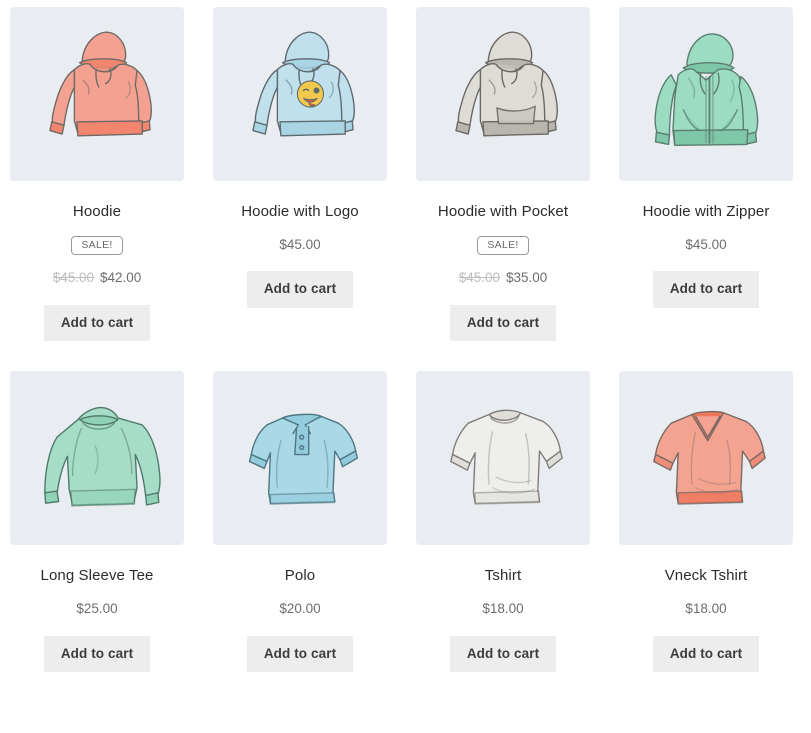  I want to click on product-price: $25.00, so click(97, 609).